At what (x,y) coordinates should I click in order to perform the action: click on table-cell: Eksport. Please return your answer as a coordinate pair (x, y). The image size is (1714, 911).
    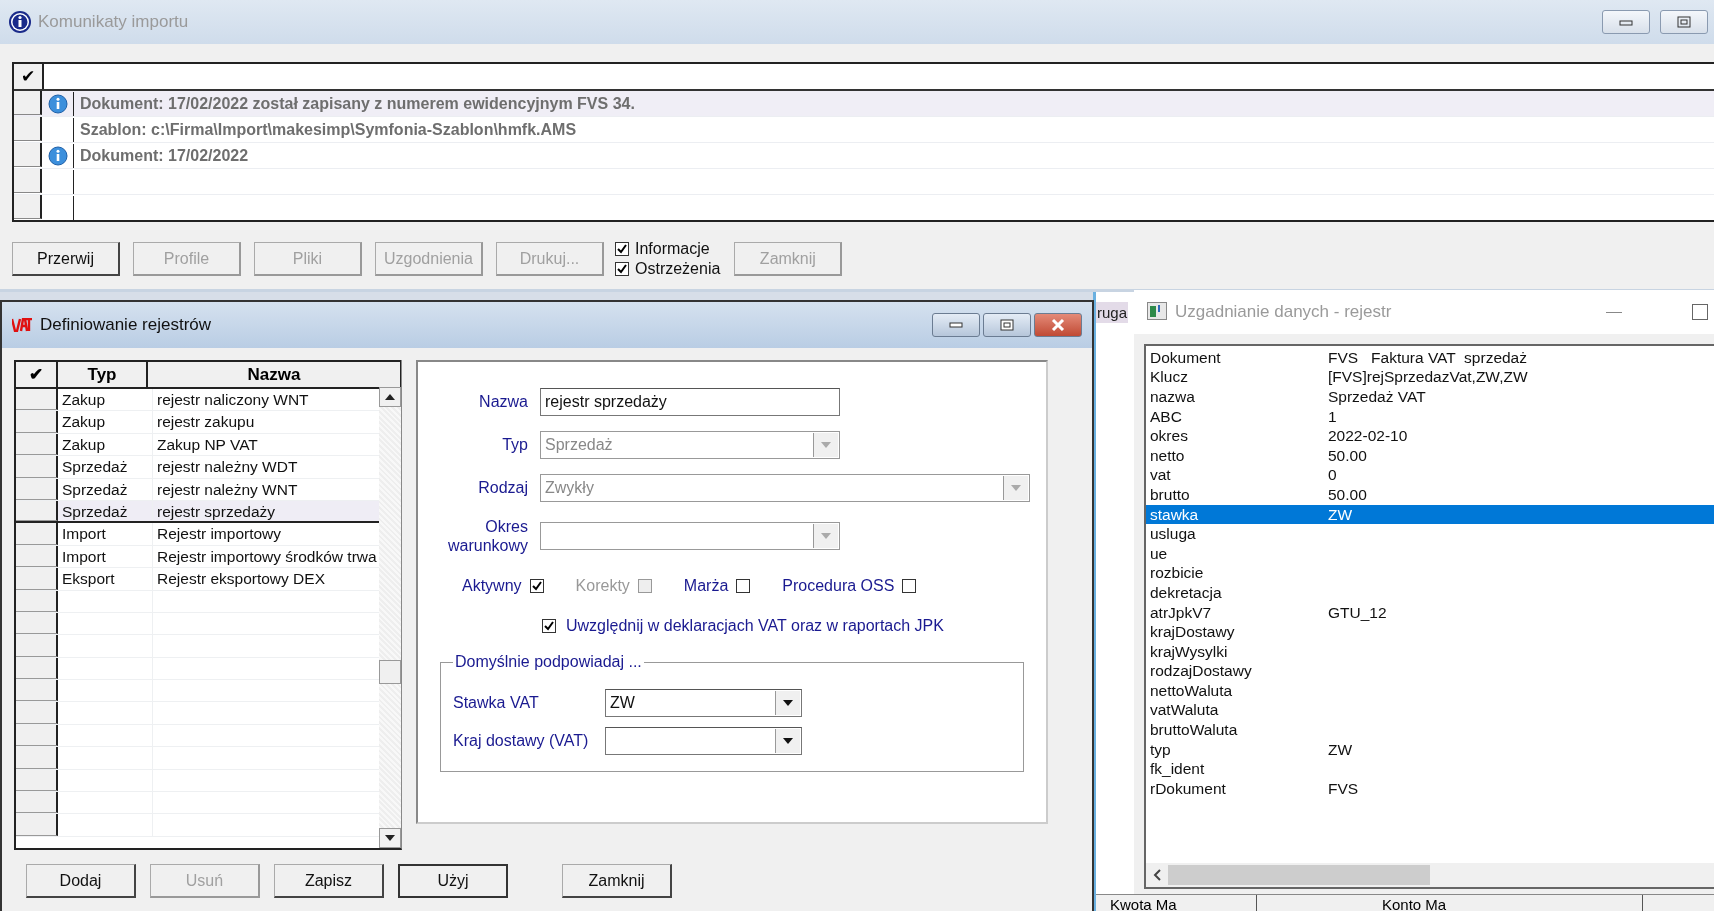
    Looking at the image, I should click on (105, 579).